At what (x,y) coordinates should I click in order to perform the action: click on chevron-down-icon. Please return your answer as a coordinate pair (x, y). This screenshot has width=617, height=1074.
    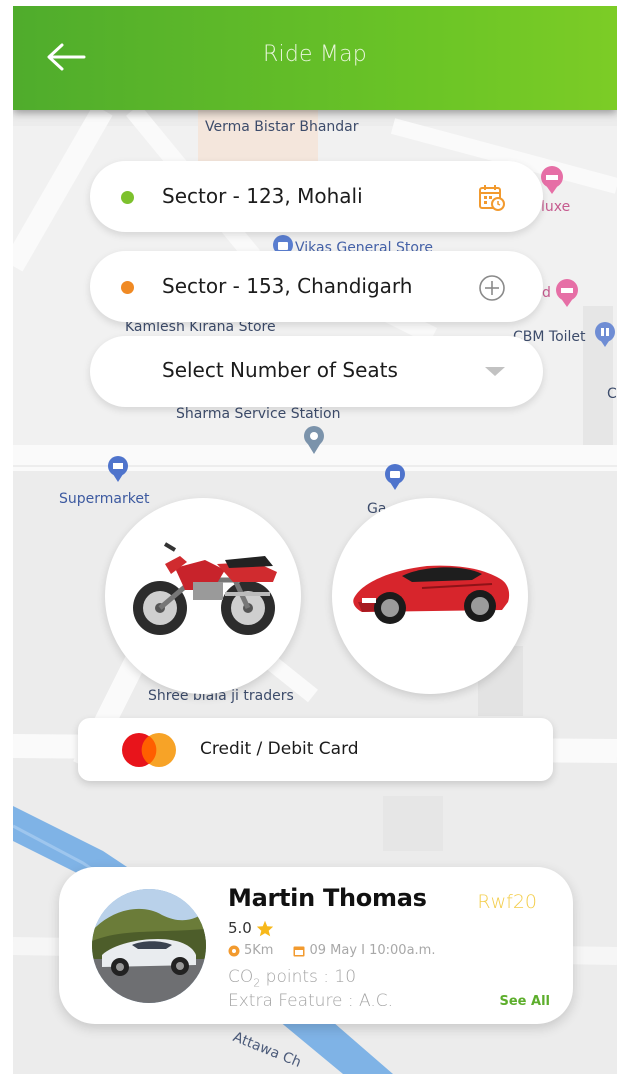
    Looking at the image, I should click on (495, 371).